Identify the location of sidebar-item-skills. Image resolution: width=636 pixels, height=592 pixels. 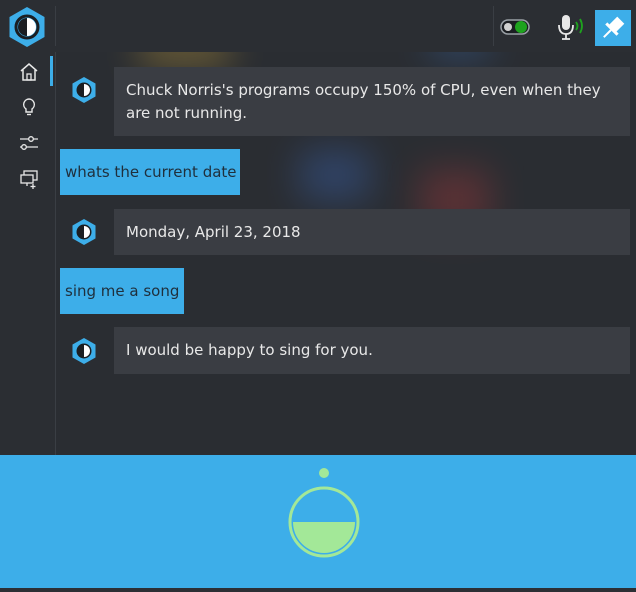
(29, 179).